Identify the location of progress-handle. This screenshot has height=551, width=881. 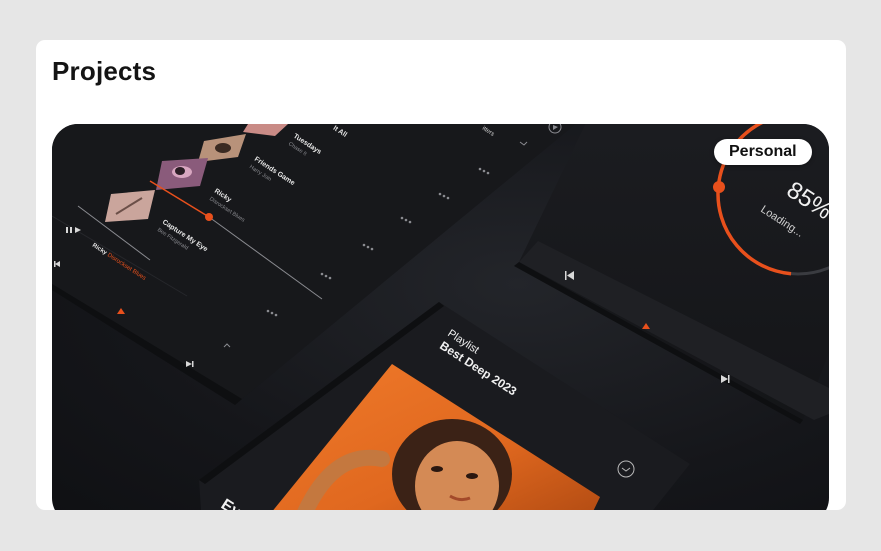
(719, 187).